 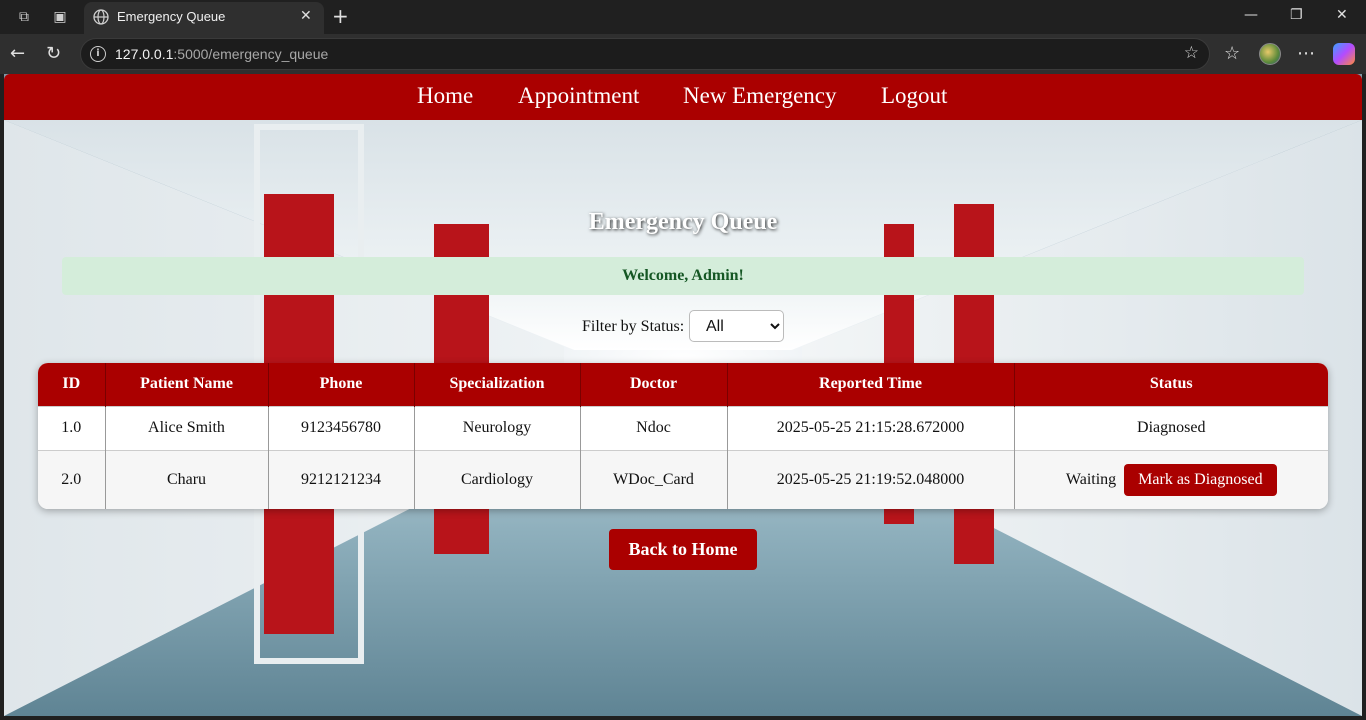 What do you see at coordinates (654, 479) in the screenshot?
I see `cell-doctor: WDoc_Card` at bounding box center [654, 479].